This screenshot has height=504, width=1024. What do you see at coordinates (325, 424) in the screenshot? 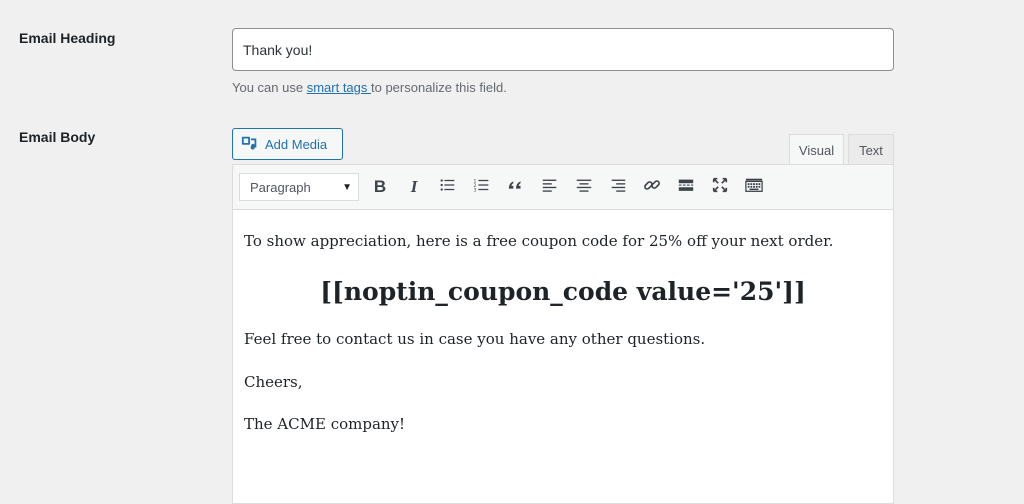
I see `body-paragraph: The ACME company!` at bounding box center [325, 424].